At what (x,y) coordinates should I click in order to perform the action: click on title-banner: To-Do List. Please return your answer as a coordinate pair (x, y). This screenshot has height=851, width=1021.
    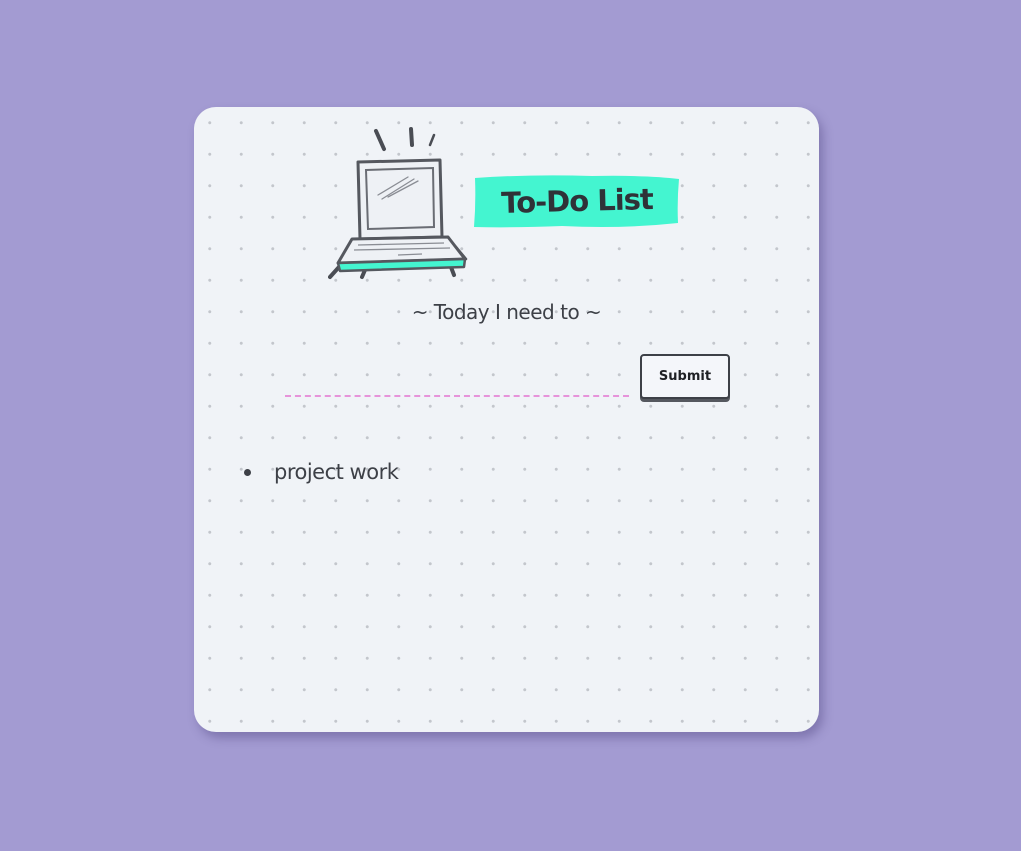
    Looking at the image, I should click on (577, 201).